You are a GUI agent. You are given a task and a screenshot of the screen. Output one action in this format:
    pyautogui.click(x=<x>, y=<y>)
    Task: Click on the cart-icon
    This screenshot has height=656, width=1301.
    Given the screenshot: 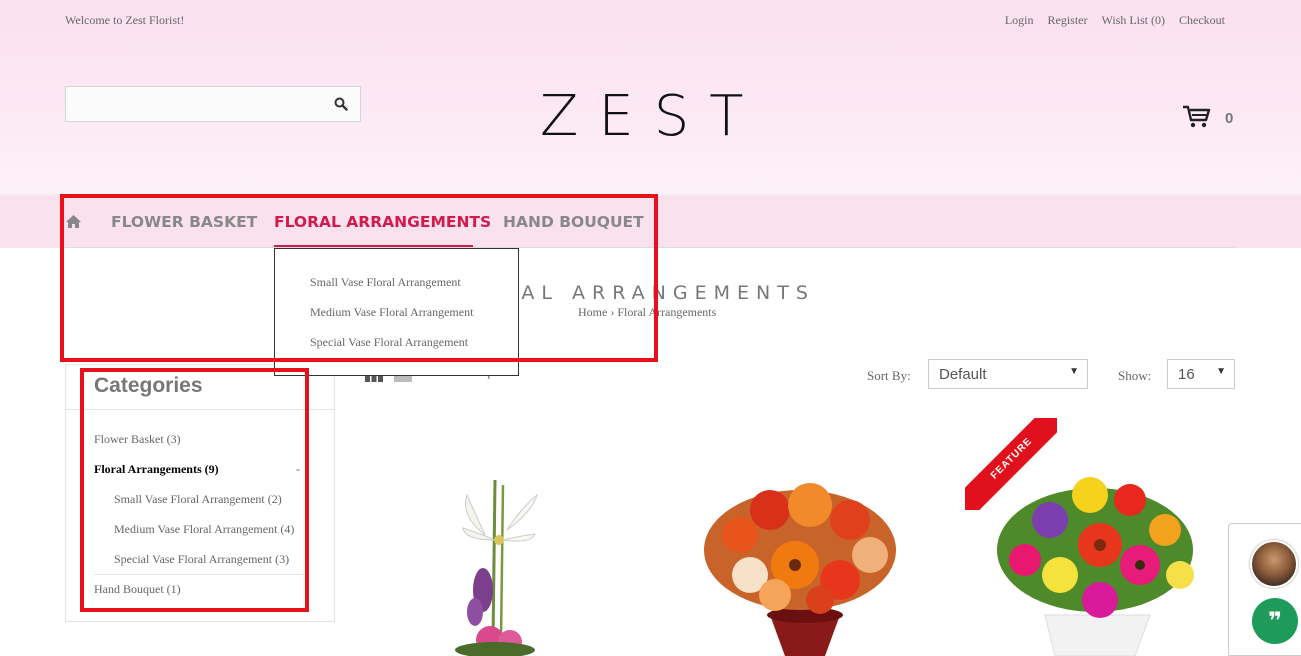 What is the action you would take?
    pyautogui.click(x=1196, y=117)
    